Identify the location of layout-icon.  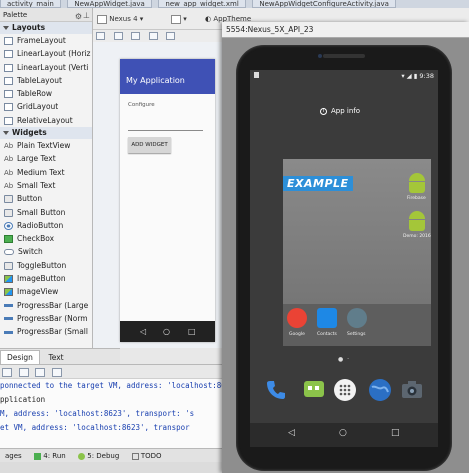
(8, 67).